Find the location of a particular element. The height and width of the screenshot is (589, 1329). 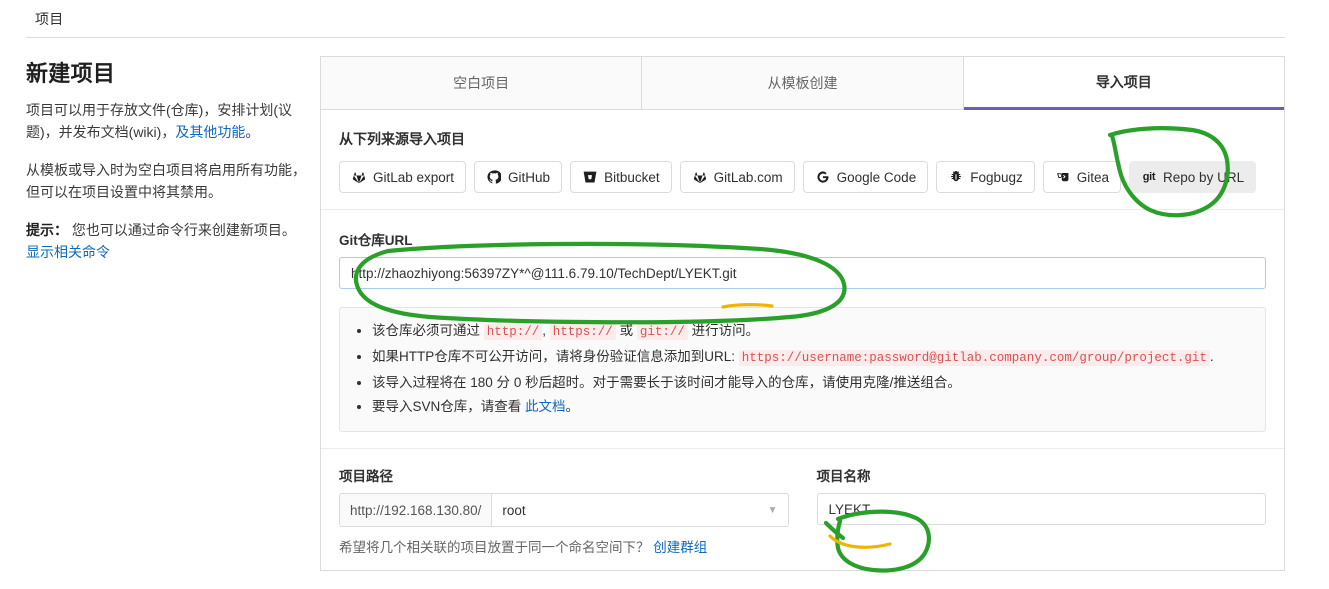

hint-label: 提示： is located at coordinates (47, 230).